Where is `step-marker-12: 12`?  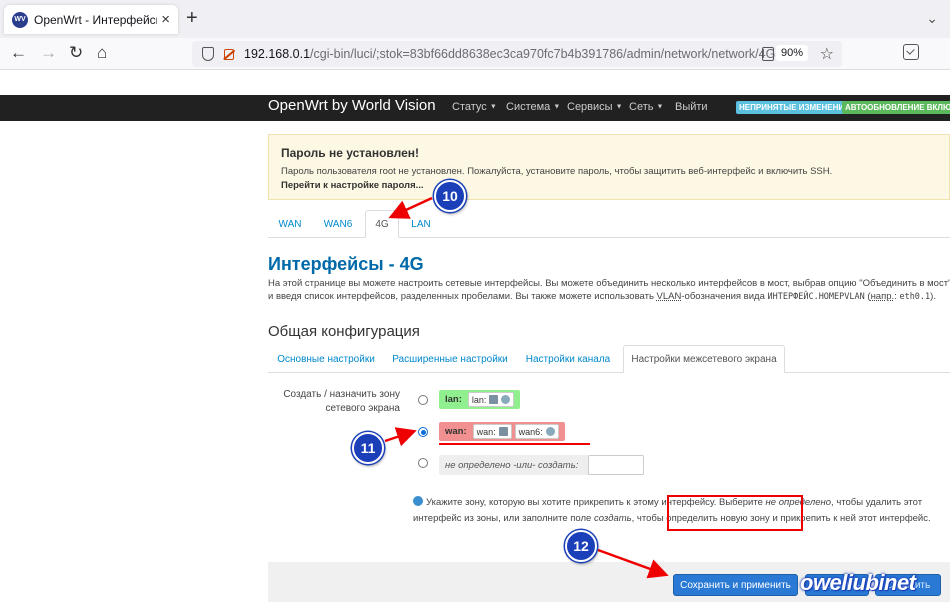
step-marker-12: 12 is located at coordinates (581, 546).